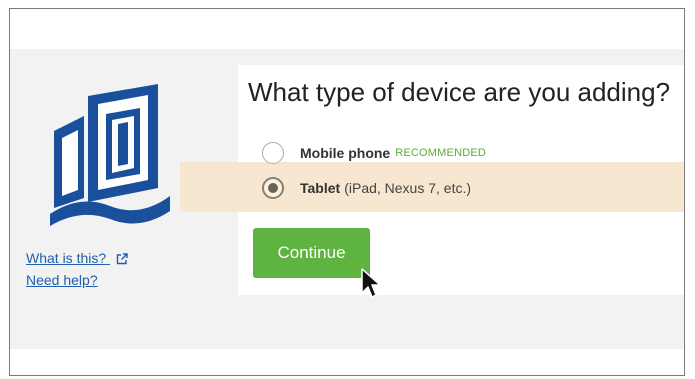 The image size is (695, 379). What do you see at coordinates (110, 155) in the screenshot?
I see `book-logo` at bounding box center [110, 155].